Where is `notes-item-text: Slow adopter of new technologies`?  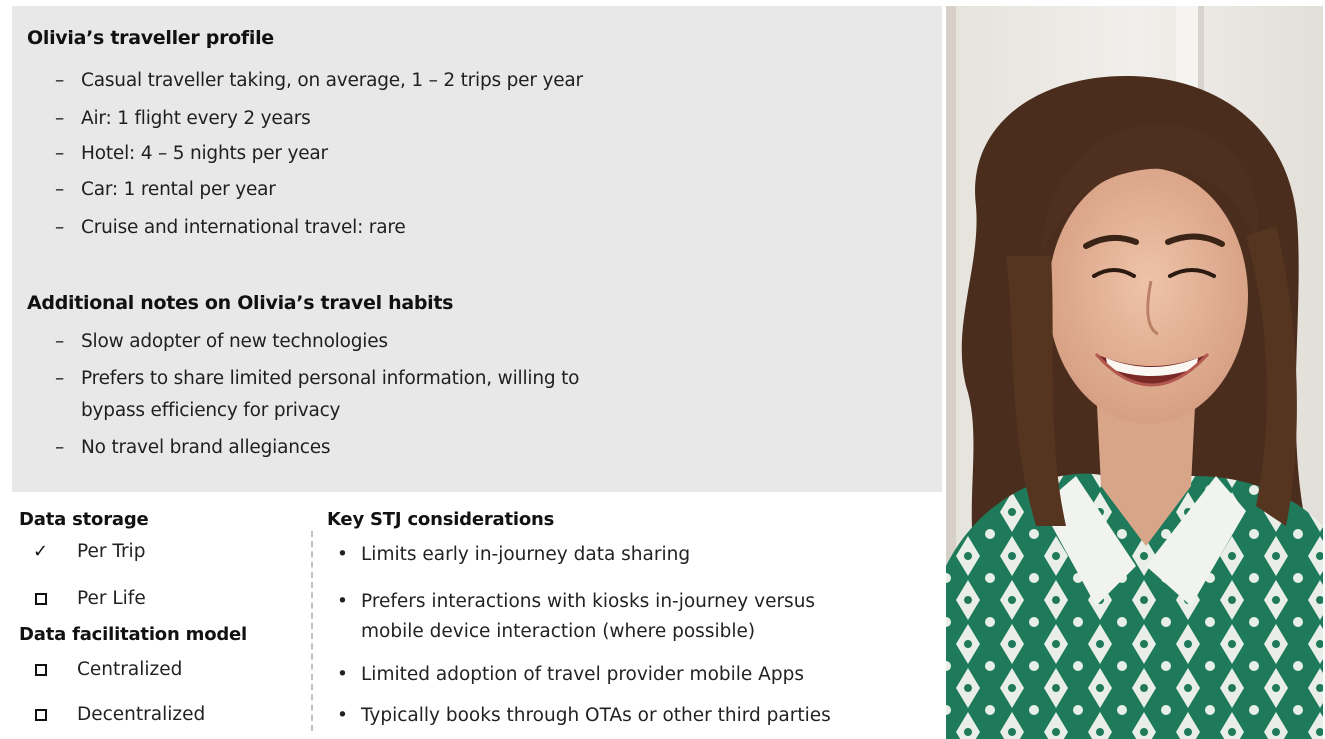 notes-item-text: Slow adopter of new technologies is located at coordinates (234, 341).